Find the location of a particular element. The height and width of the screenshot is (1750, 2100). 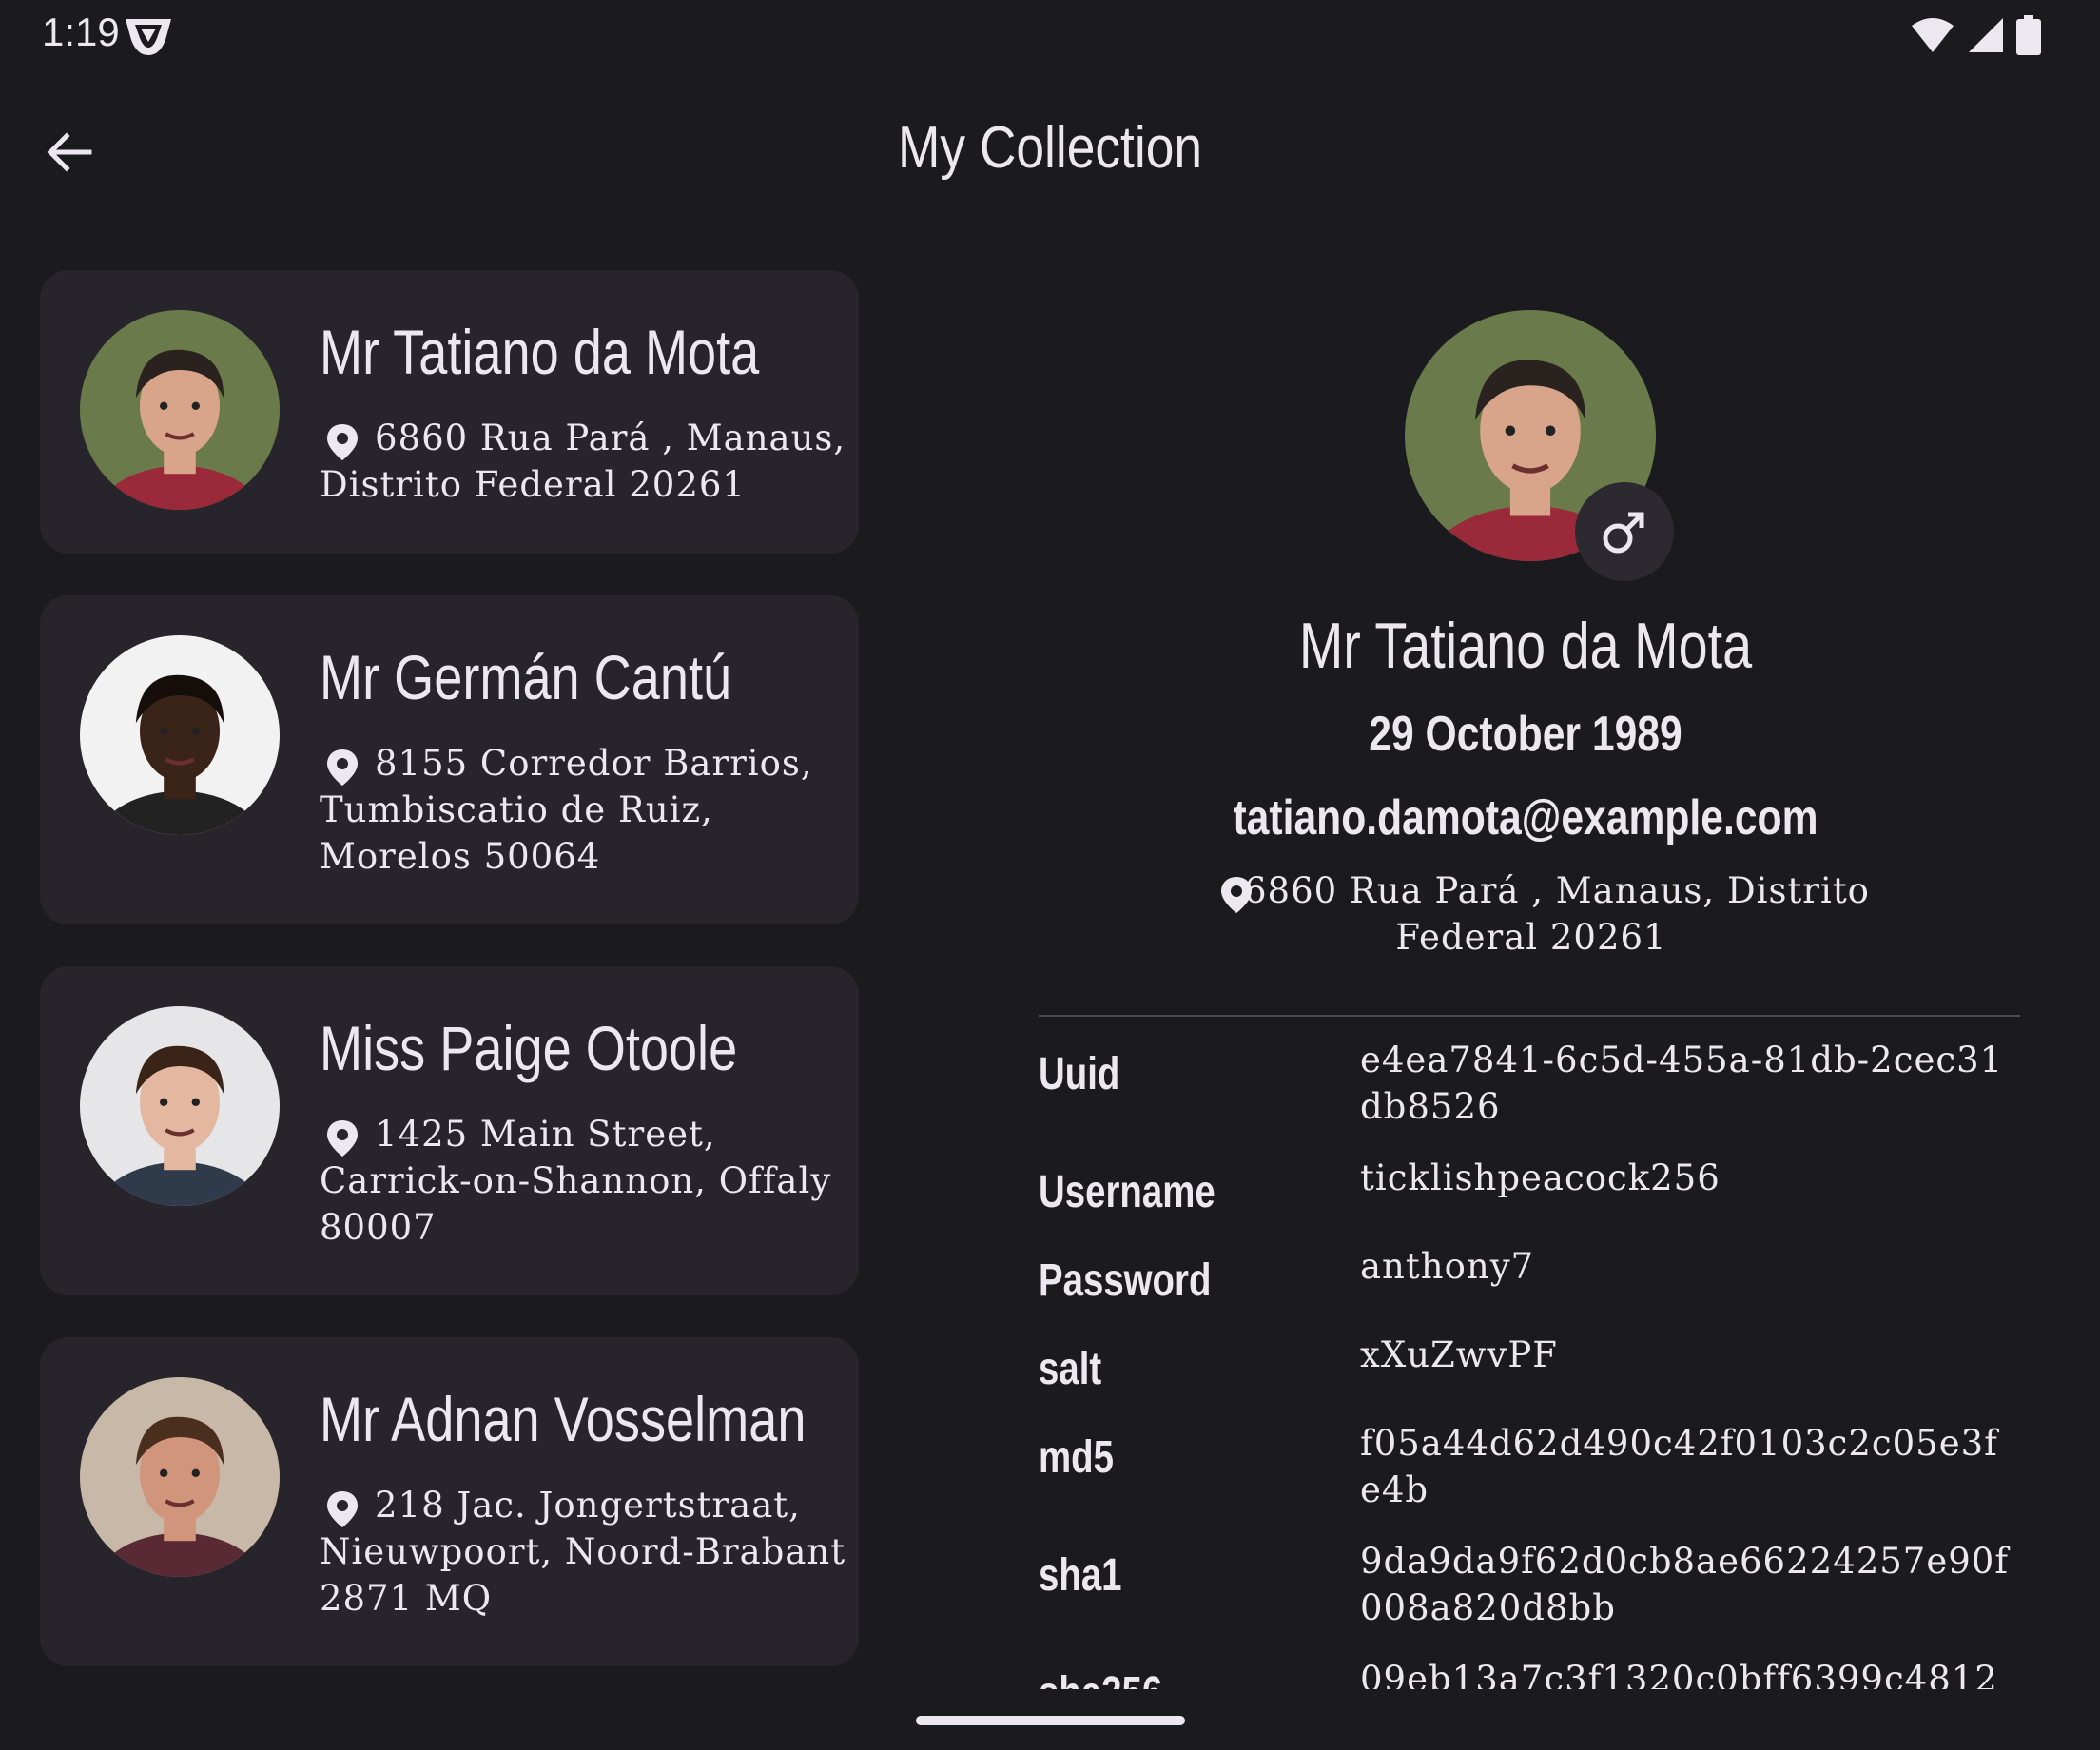

detail-field-row: salt xXuZwvPF is located at coordinates (1533, 1363).